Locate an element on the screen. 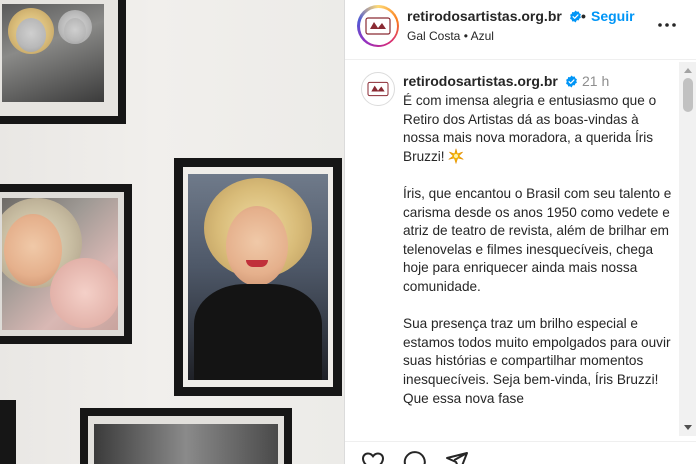 The width and height of the screenshot is (696, 464). caption-timestamp: 21 h is located at coordinates (595, 81).